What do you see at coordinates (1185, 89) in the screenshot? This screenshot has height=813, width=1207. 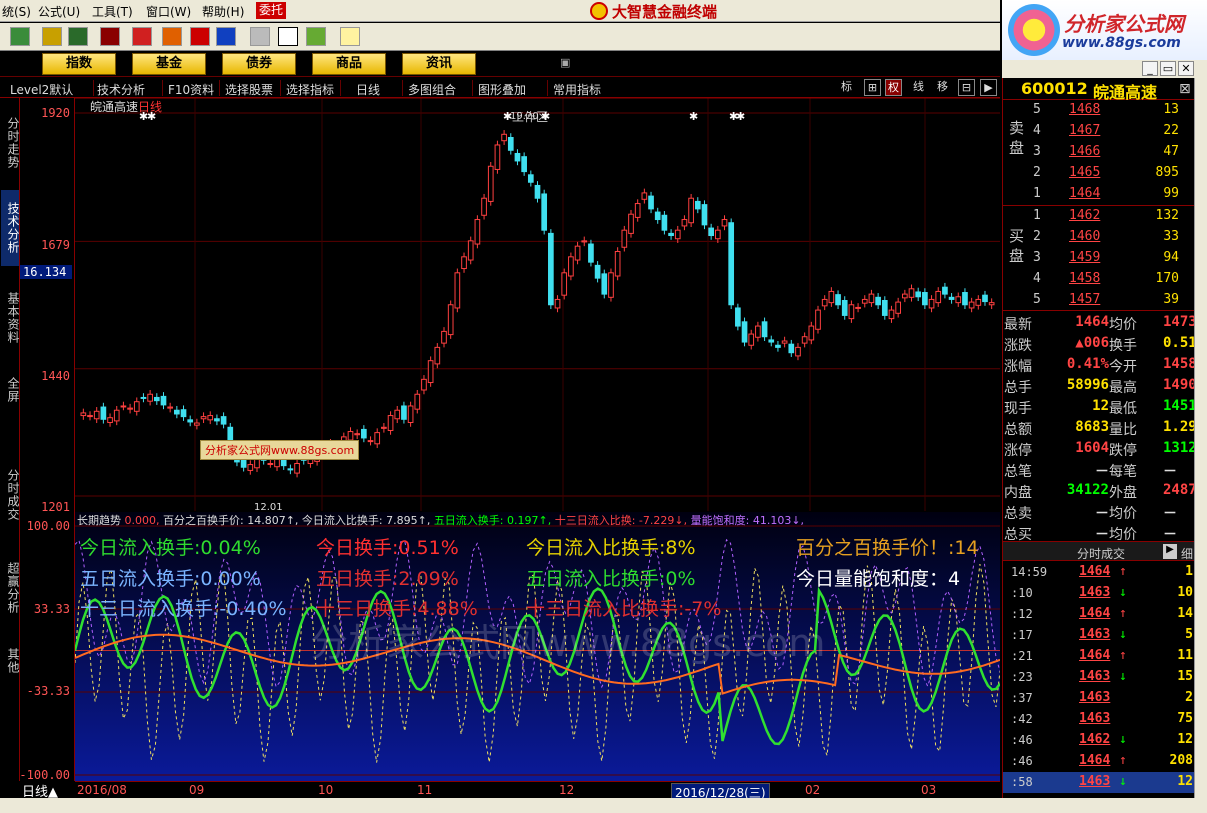 I see `panel-close-icon: ⊠` at bounding box center [1185, 89].